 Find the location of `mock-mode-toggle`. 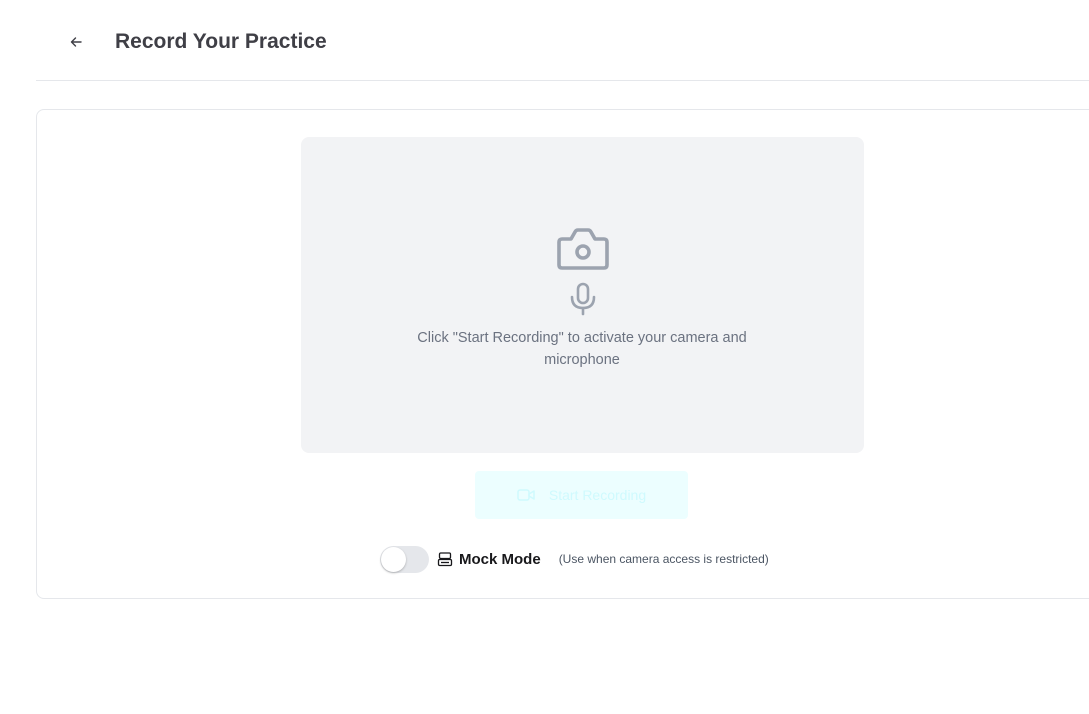

mock-mode-toggle is located at coordinates (404, 559).